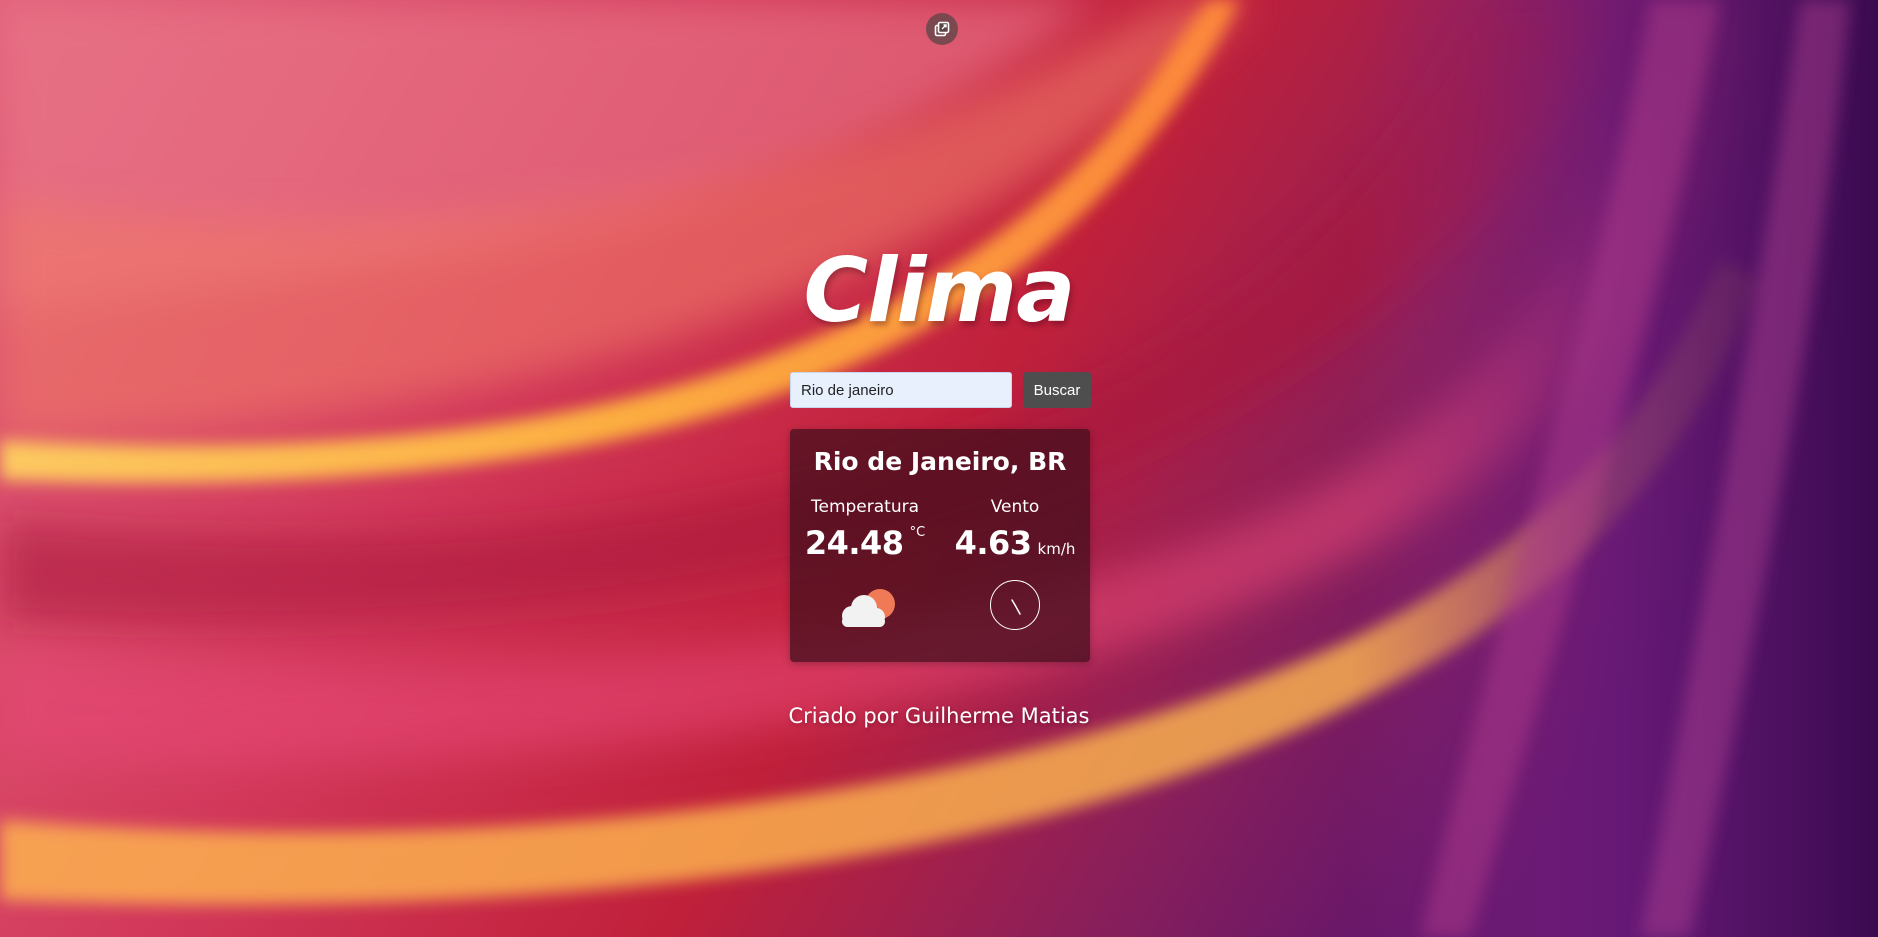 This screenshot has height=937, width=1878. What do you see at coordinates (939, 716) in the screenshot?
I see `footer-credit: Criado por Guilherme Matias` at bounding box center [939, 716].